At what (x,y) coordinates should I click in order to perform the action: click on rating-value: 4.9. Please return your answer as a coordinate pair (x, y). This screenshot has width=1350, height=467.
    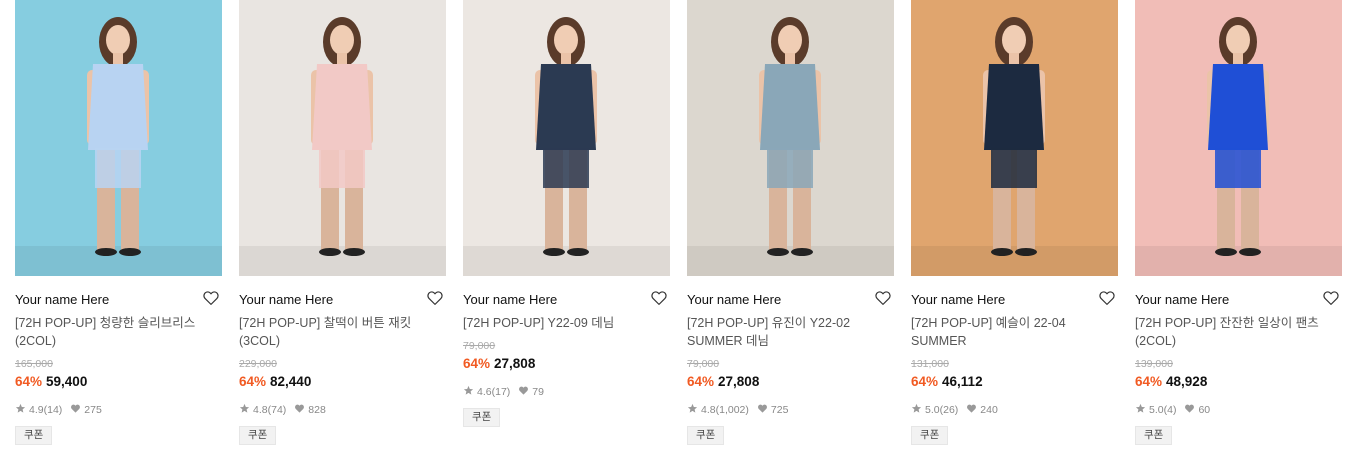
    Looking at the image, I should click on (36, 410).